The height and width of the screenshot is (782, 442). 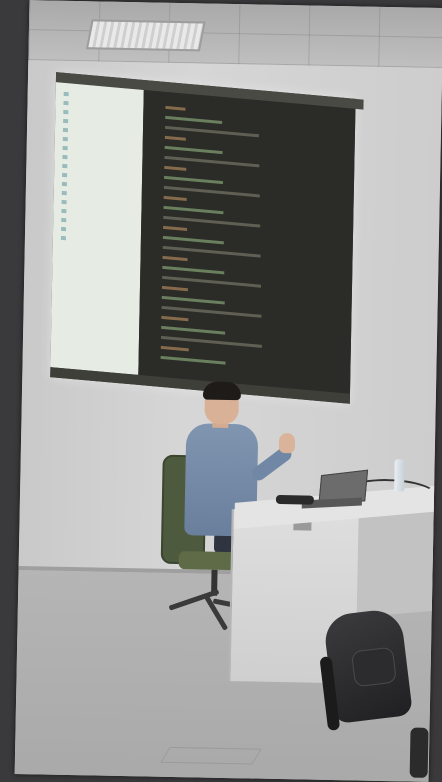 What do you see at coordinates (222, 391) in the screenshot?
I see `presenter-hair` at bounding box center [222, 391].